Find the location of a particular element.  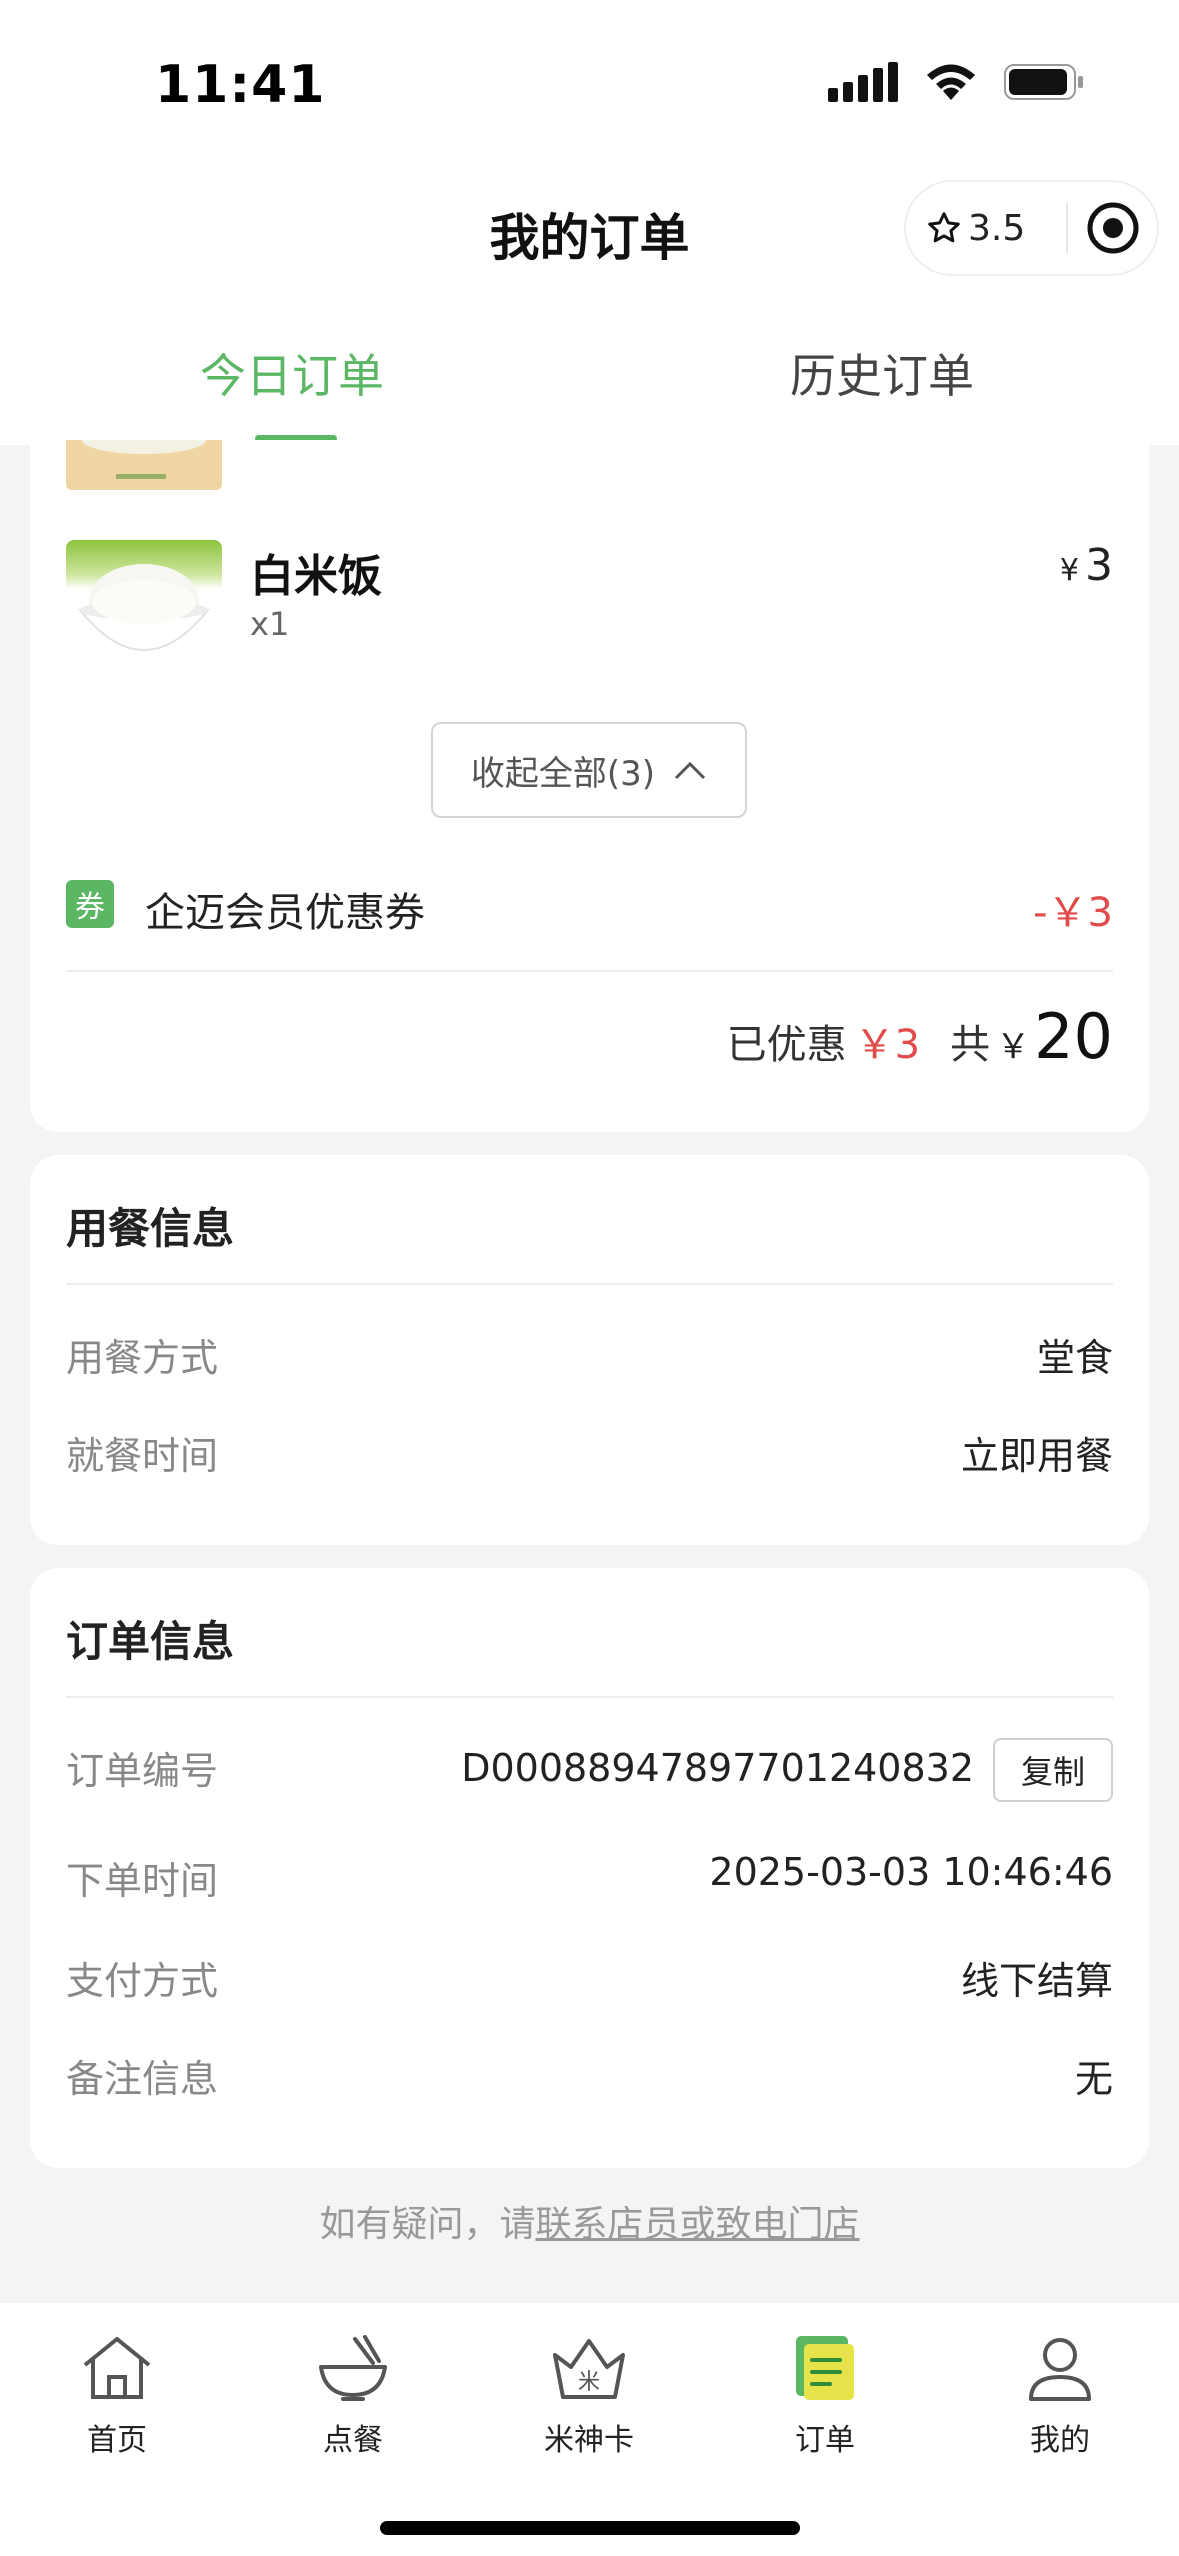

payment-method-value: 线下结算 is located at coordinates (1036, 1981).